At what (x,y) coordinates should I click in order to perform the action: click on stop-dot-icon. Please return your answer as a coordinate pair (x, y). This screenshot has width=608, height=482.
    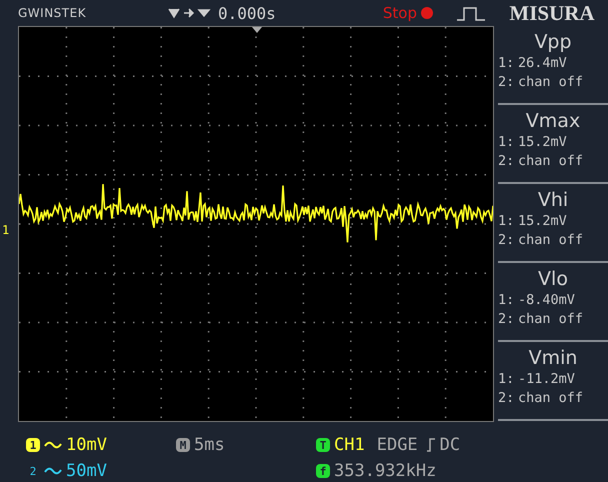
    Looking at the image, I should click on (427, 13).